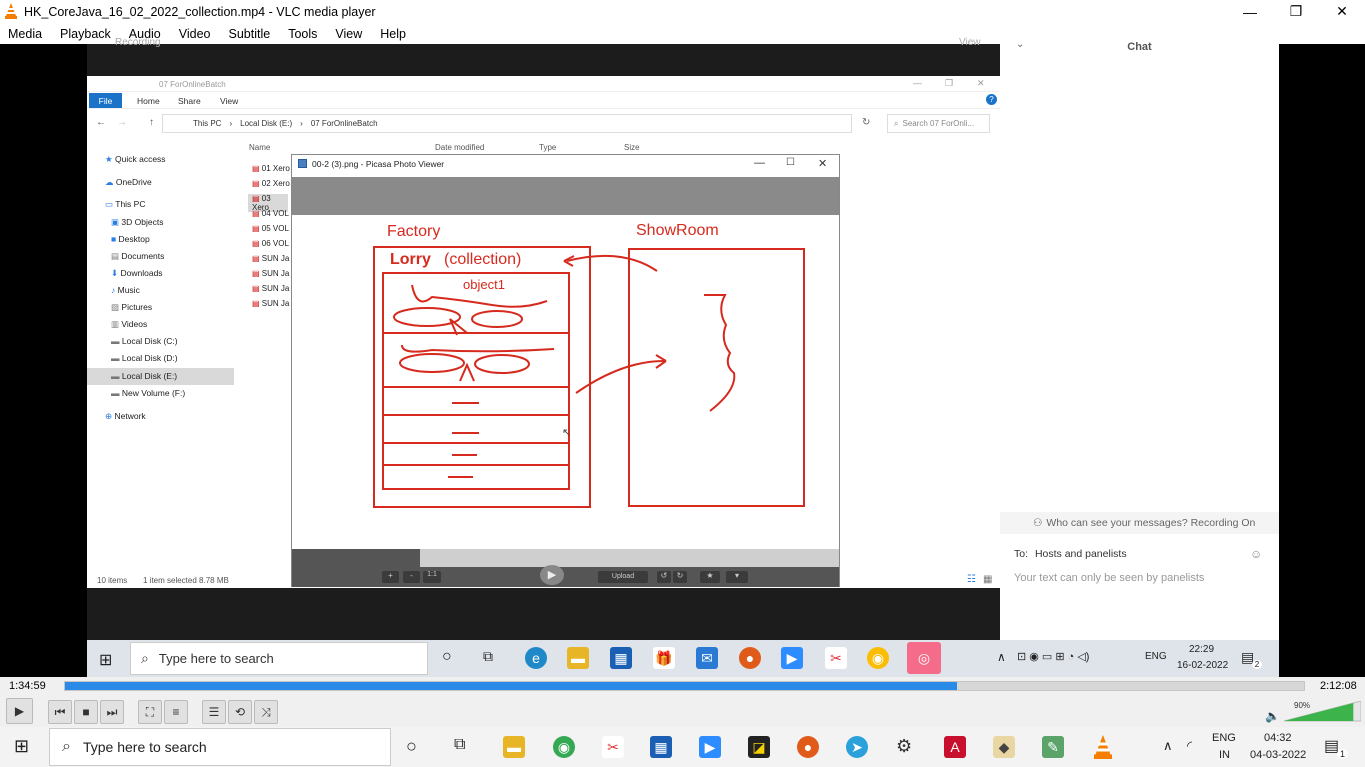  Describe the element at coordinates (623, 577) in the screenshot. I see `upload-button: Upload` at that location.